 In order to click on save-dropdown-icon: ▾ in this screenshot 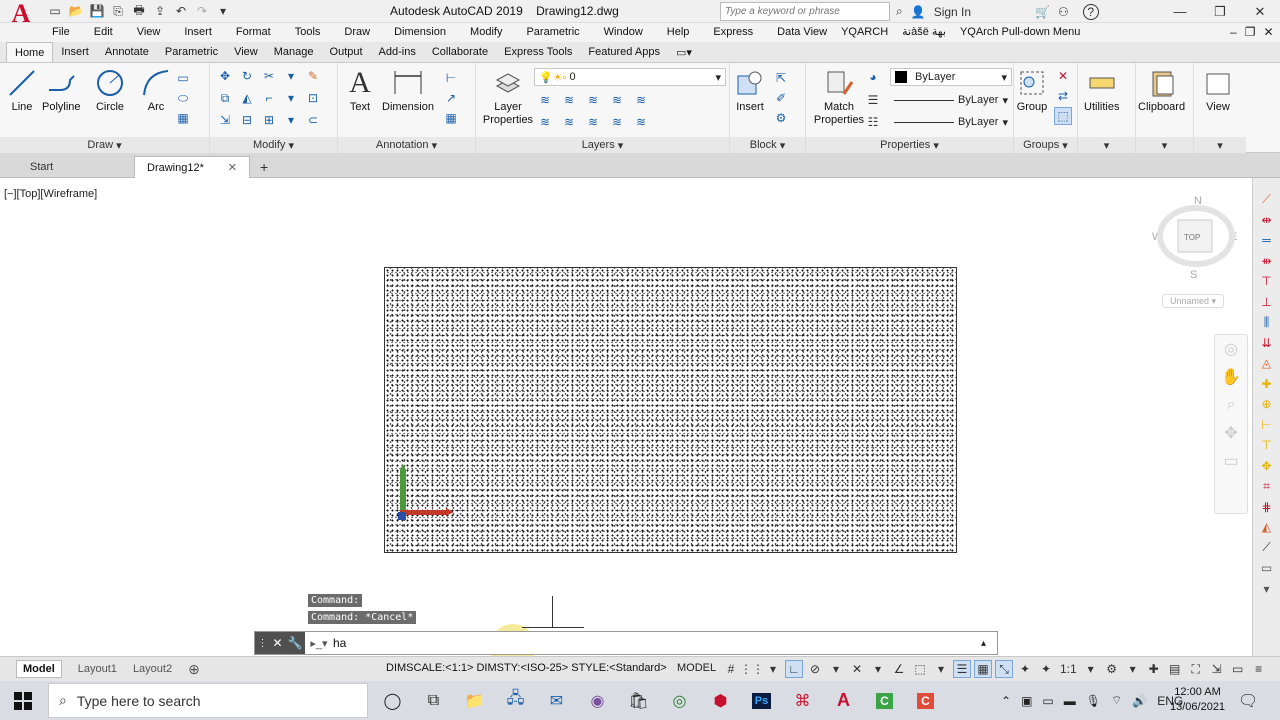, I will do `click(223, 11)`.